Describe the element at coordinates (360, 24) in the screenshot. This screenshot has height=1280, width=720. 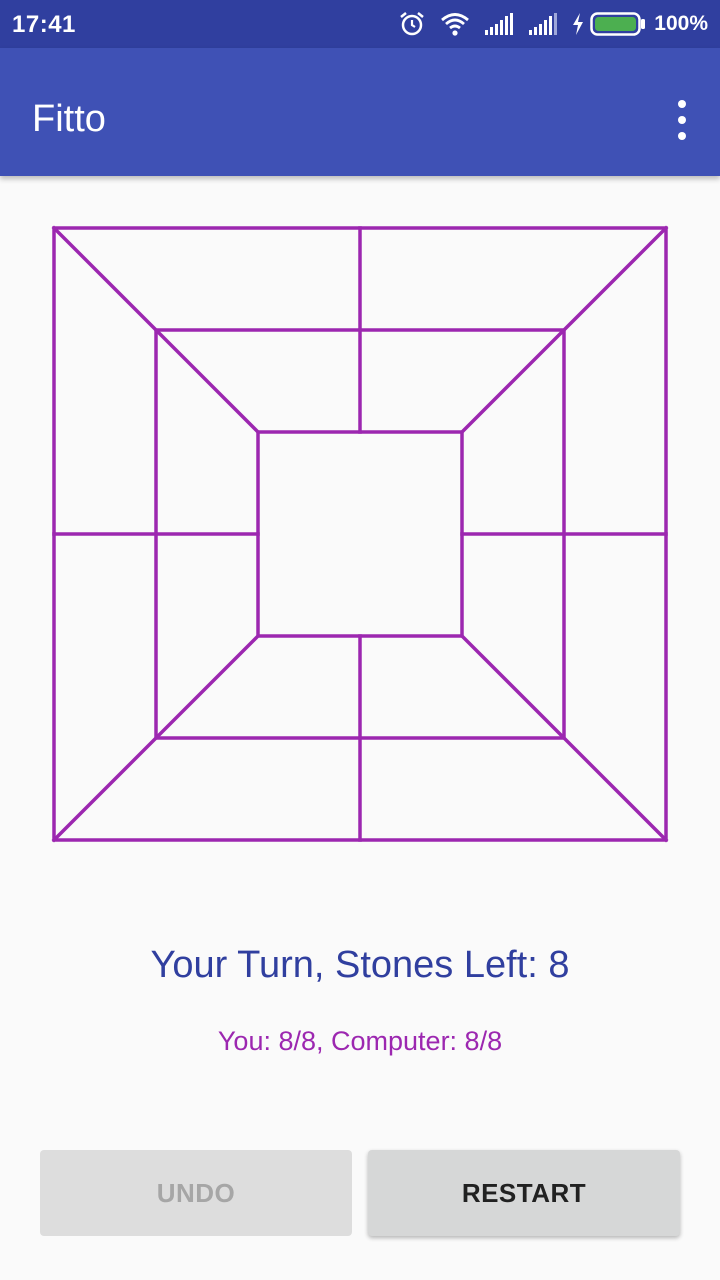
I see `status-bar: 17:41 100%` at that location.